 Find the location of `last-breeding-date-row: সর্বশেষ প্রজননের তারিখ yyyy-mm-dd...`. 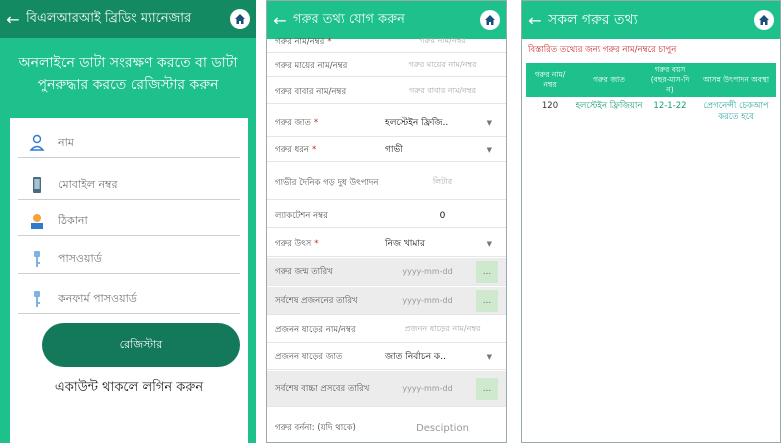

last-breeding-date-row: সর্বশেষ প্রজননের তারিখ yyyy-mm-dd... is located at coordinates (386, 301).